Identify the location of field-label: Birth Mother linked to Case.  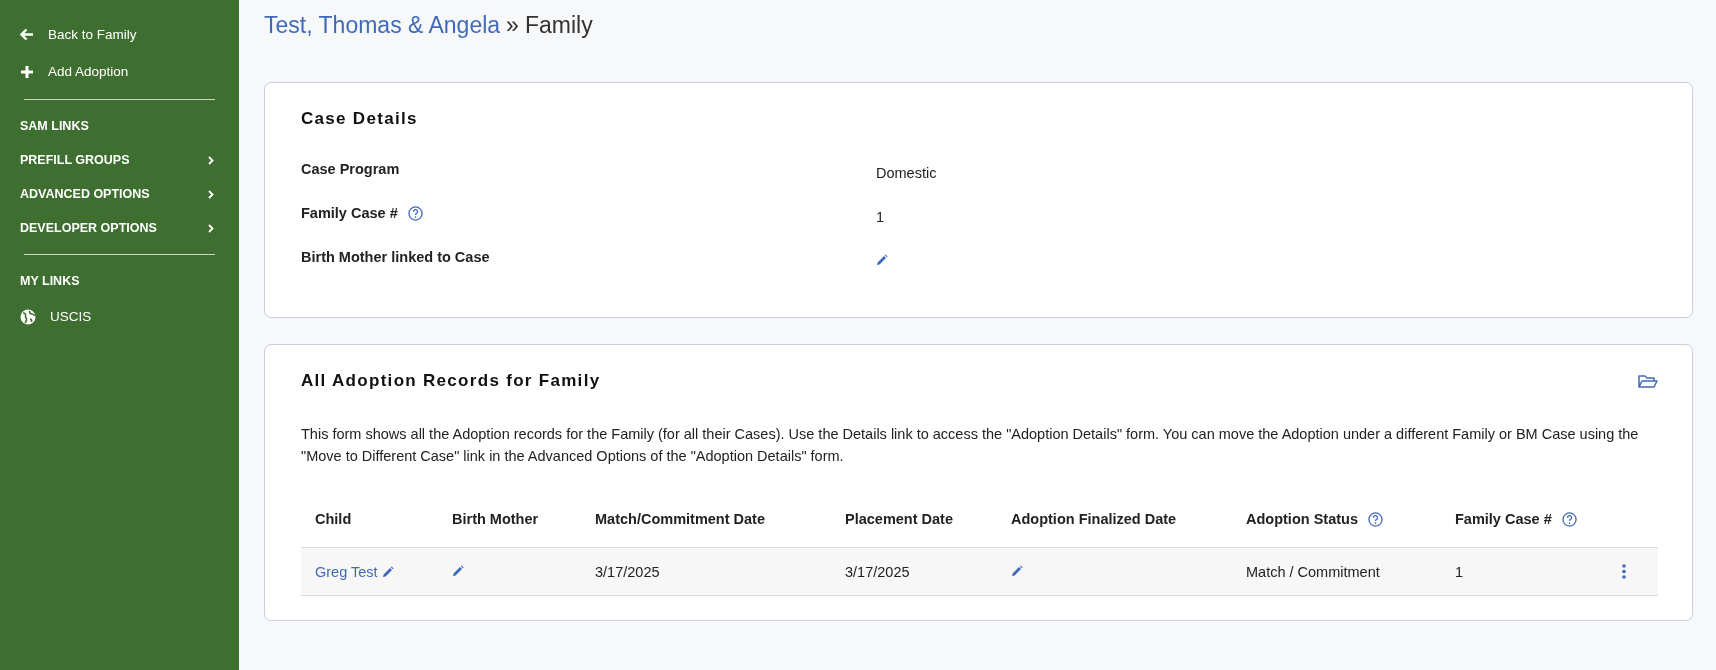
(395, 257).